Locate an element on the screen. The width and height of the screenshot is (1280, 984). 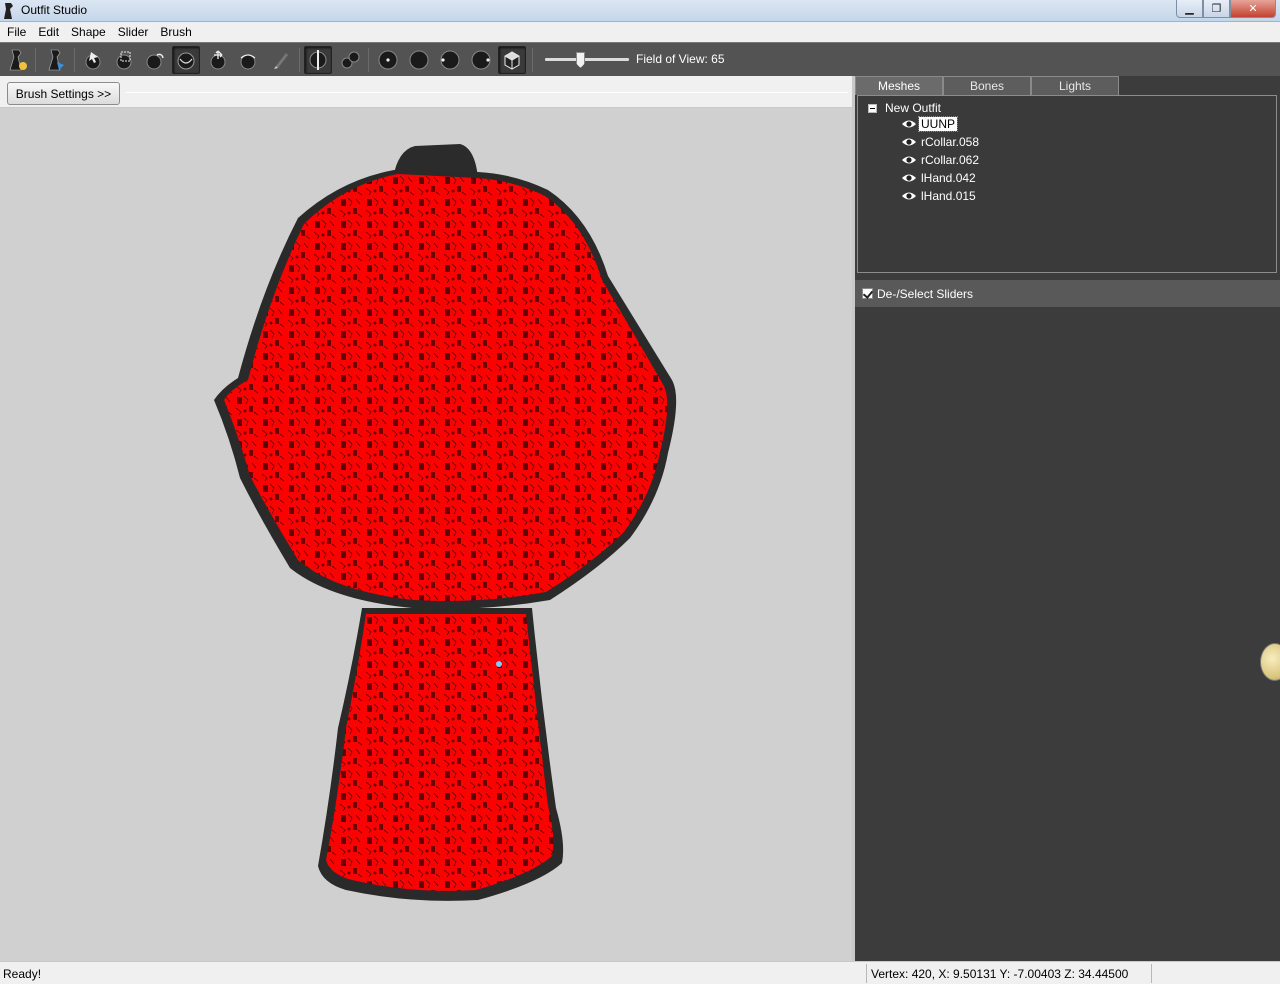
tree-item-uunp: UUNP is located at coordinates (930, 124).